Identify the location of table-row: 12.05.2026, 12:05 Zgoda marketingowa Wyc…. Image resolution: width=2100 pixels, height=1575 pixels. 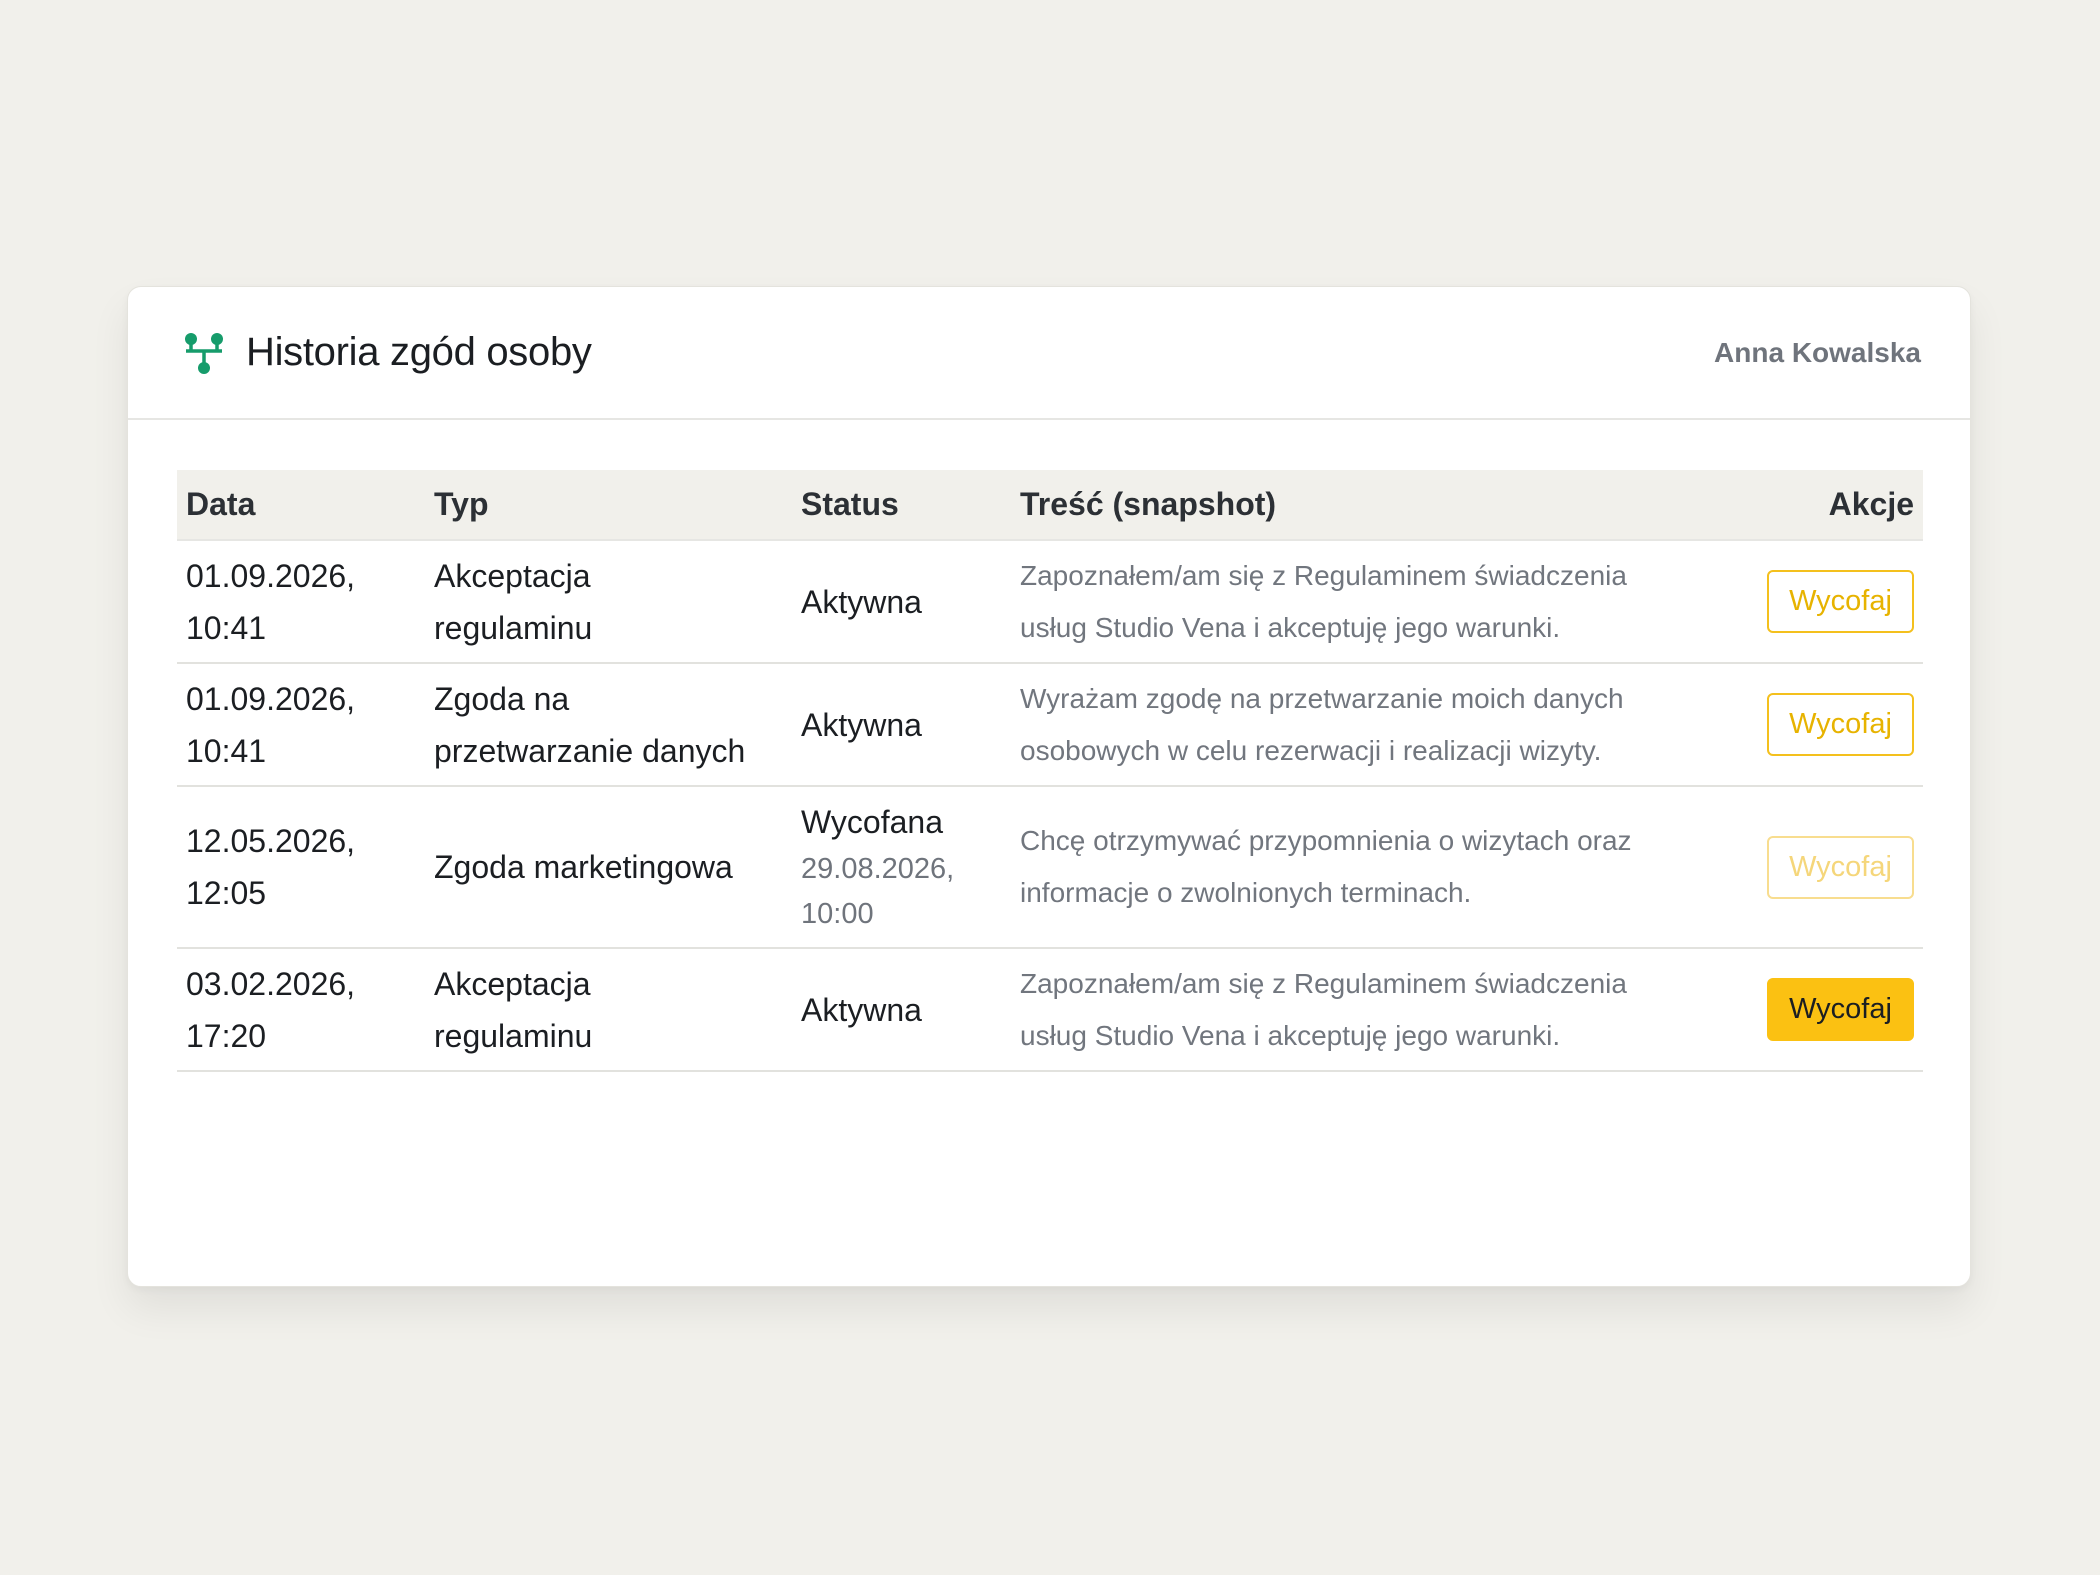
(1050, 867).